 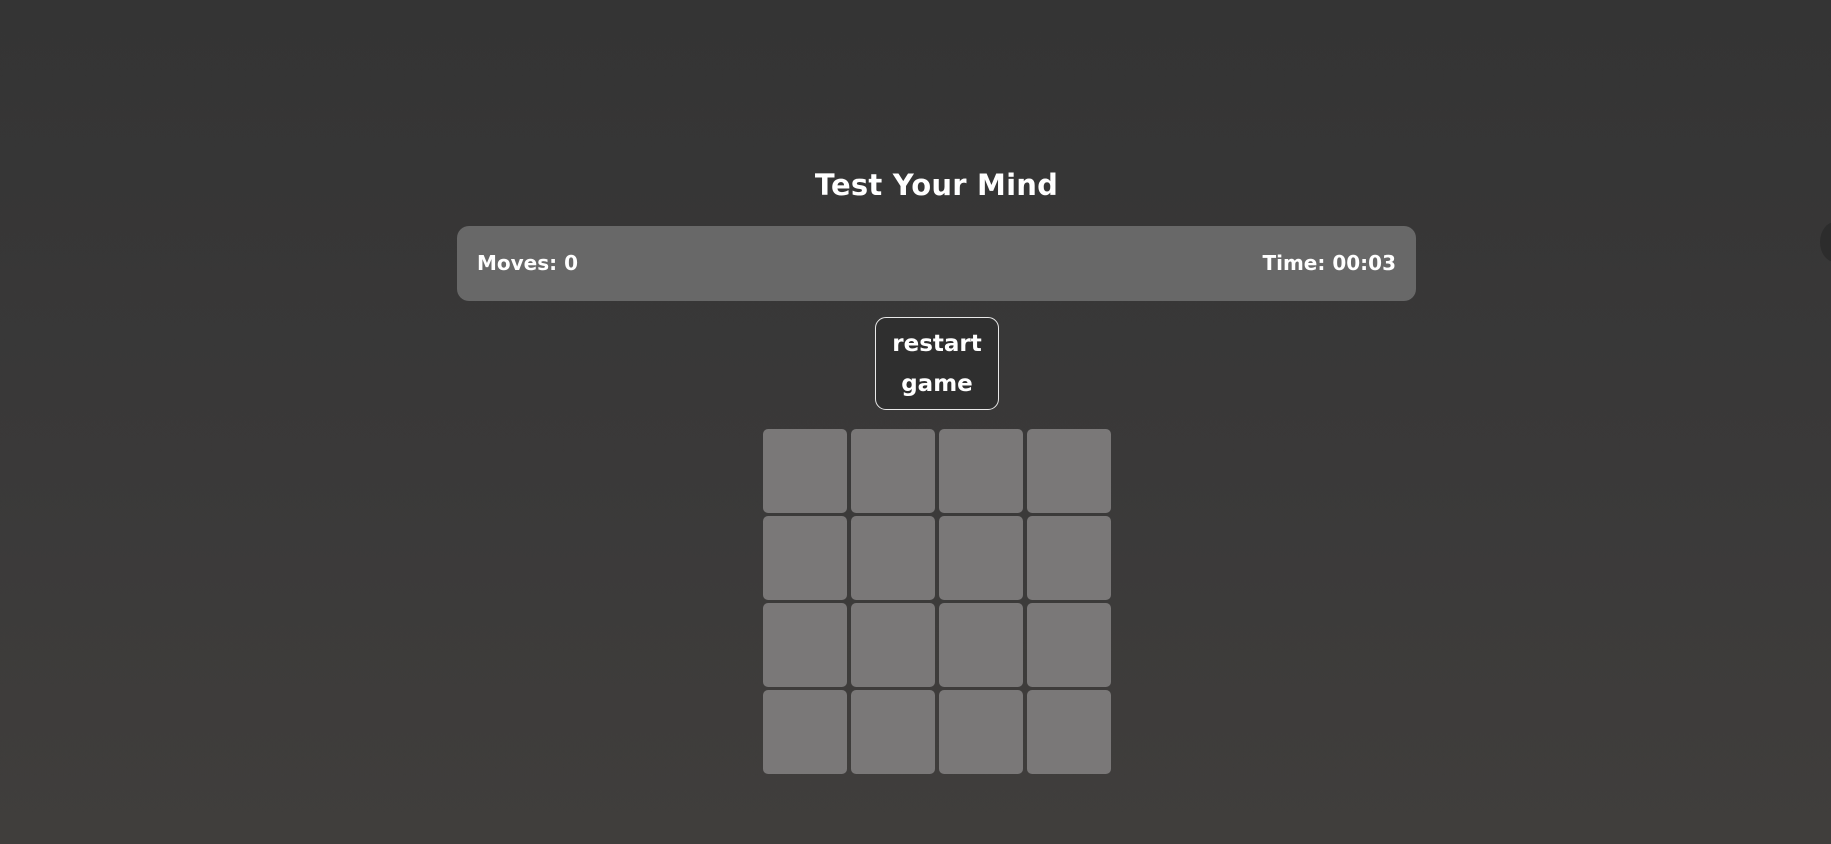 What do you see at coordinates (528, 263) in the screenshot?
I see `moves-counter: Moves: 0` at bounding box center [528, 263].